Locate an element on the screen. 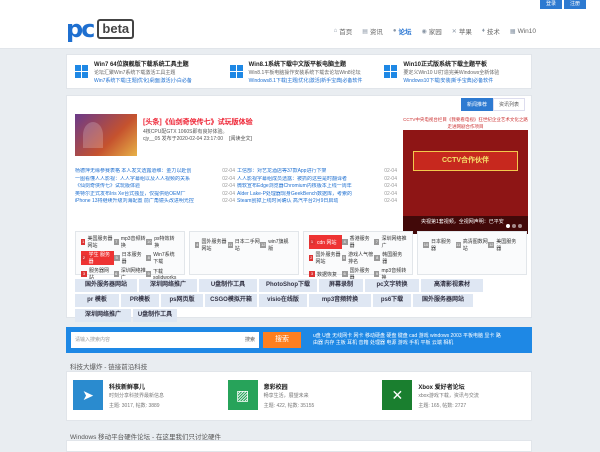 The height and width of the screenshot is (452, 600). ranking-item: 1 cdn 网站 is located at coordinates (325, 242).